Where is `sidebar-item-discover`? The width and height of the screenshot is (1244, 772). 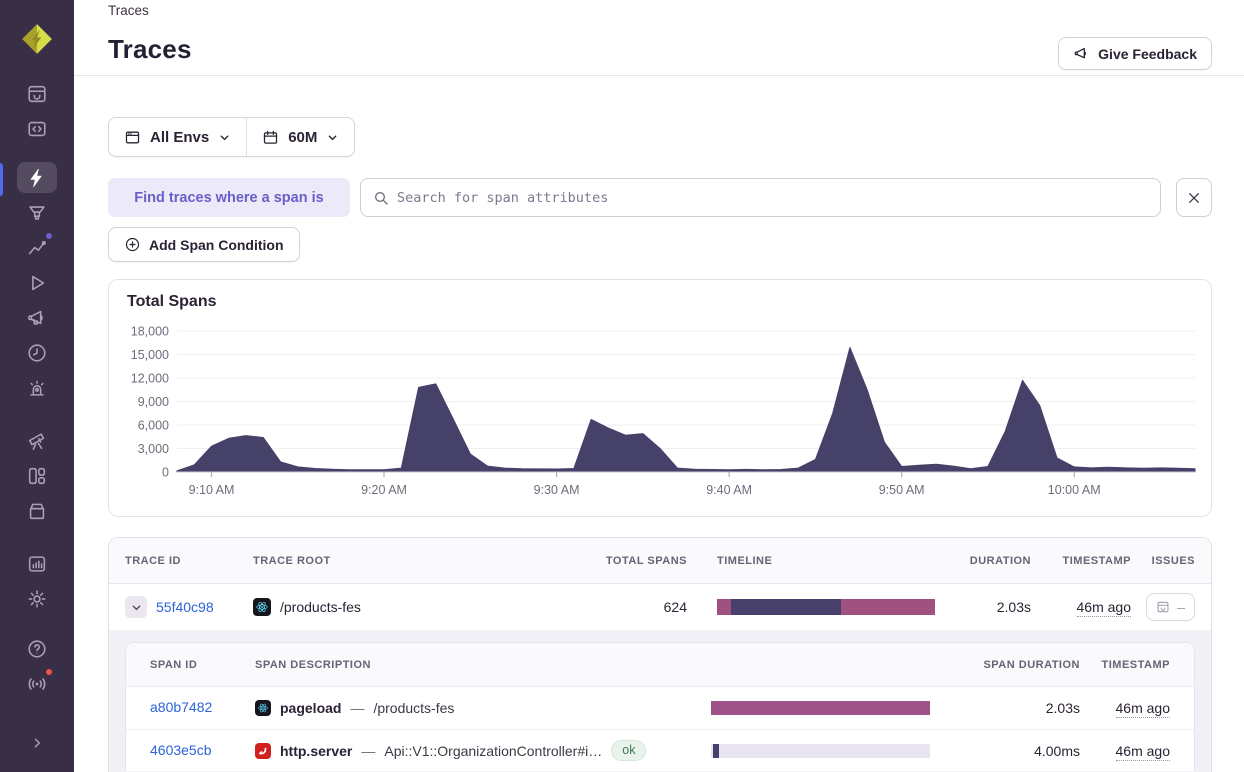
sidebar-item-discover is located at coordinates (37, 440).